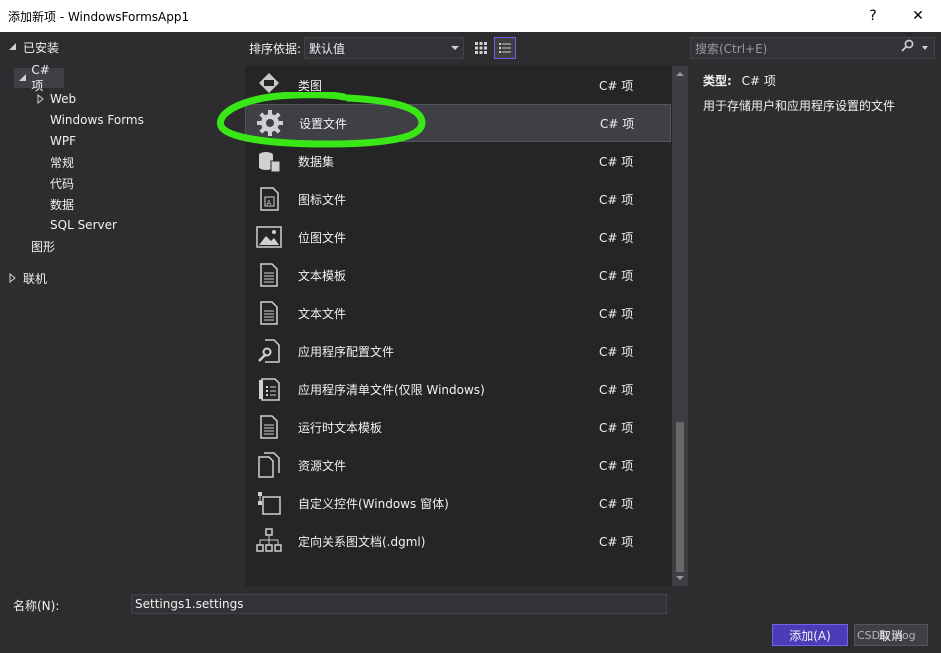 This screenshot has height=653, width=941. I want to click on item-name: 文本文件, so click(322, 313).